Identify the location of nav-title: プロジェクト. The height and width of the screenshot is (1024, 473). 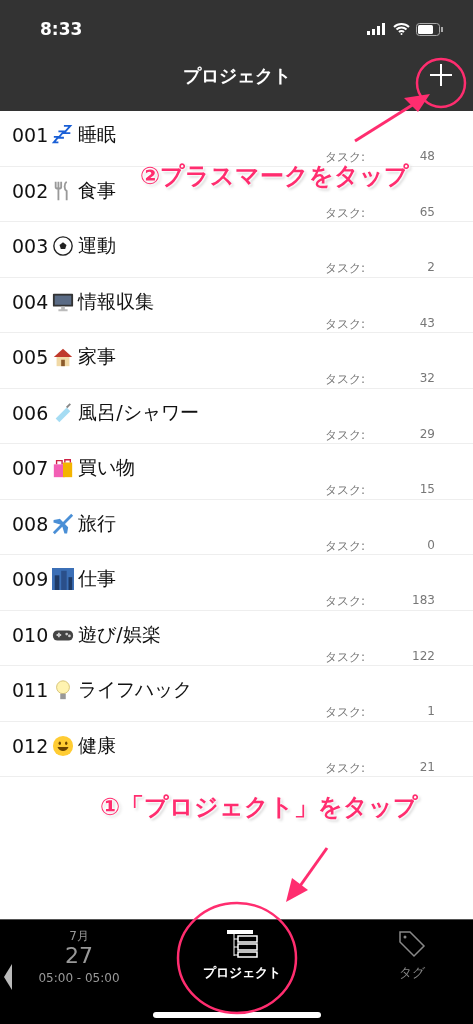
(236, 75).